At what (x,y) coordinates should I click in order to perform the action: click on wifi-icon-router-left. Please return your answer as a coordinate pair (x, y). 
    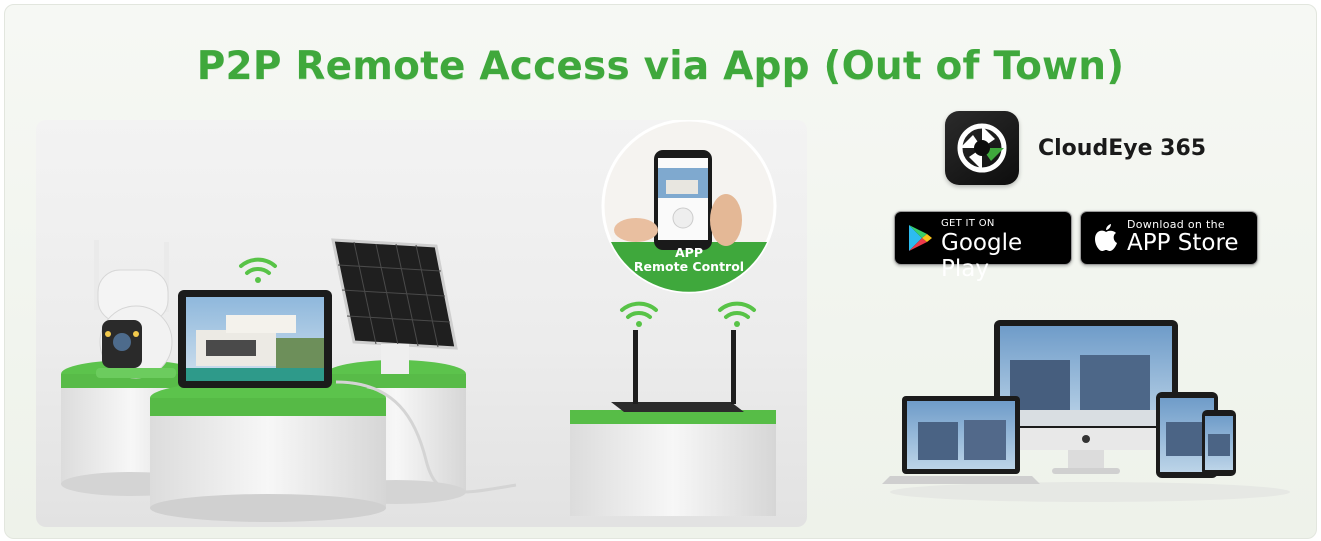
    Looking at the image, I should click on (639, 314).